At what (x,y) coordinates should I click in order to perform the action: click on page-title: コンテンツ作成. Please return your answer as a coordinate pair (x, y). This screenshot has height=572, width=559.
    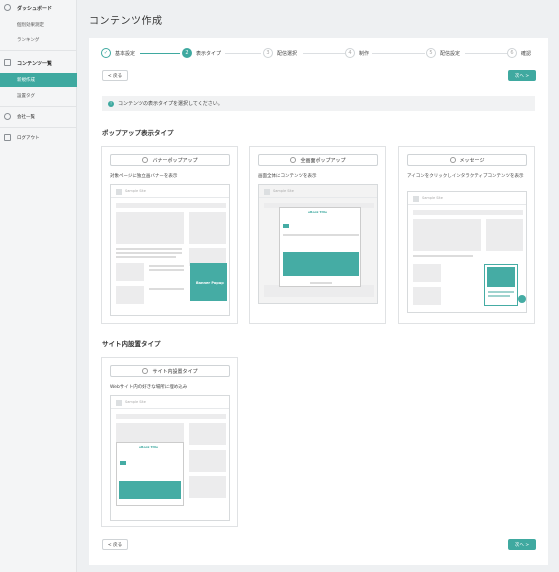
    Looking at the image, I should click on (126, 21).